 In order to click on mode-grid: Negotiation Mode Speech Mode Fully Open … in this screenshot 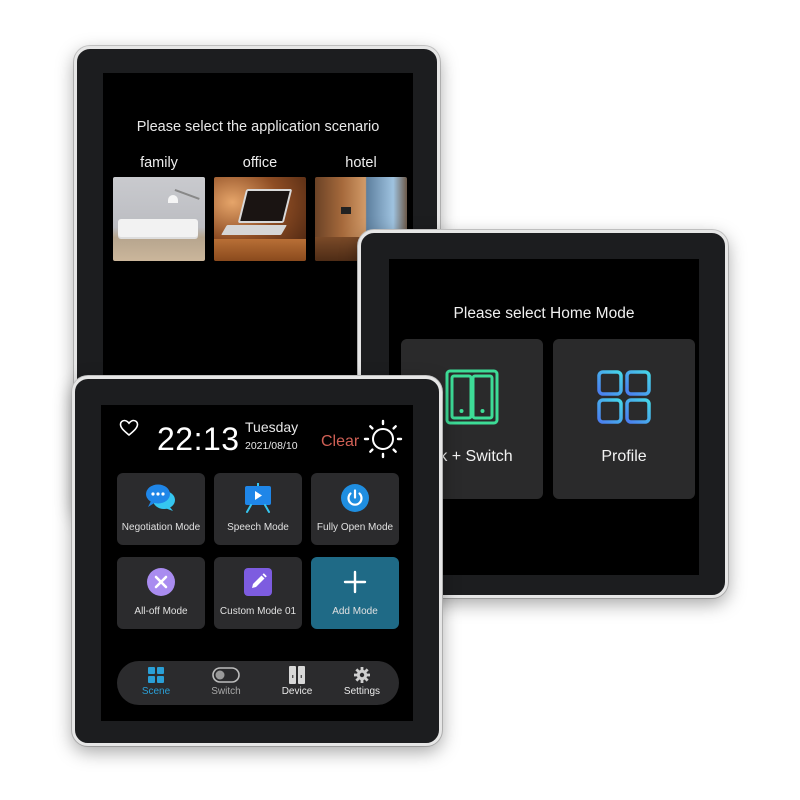, I will do `click(259, 553)`.